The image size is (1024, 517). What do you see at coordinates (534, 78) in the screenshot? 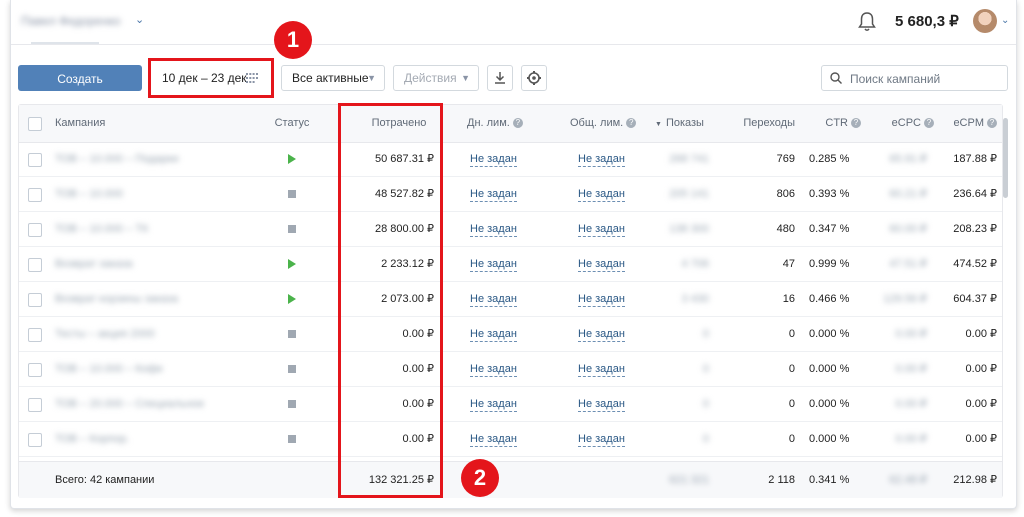
I see `settings-button` at bounding box center [534, 78].